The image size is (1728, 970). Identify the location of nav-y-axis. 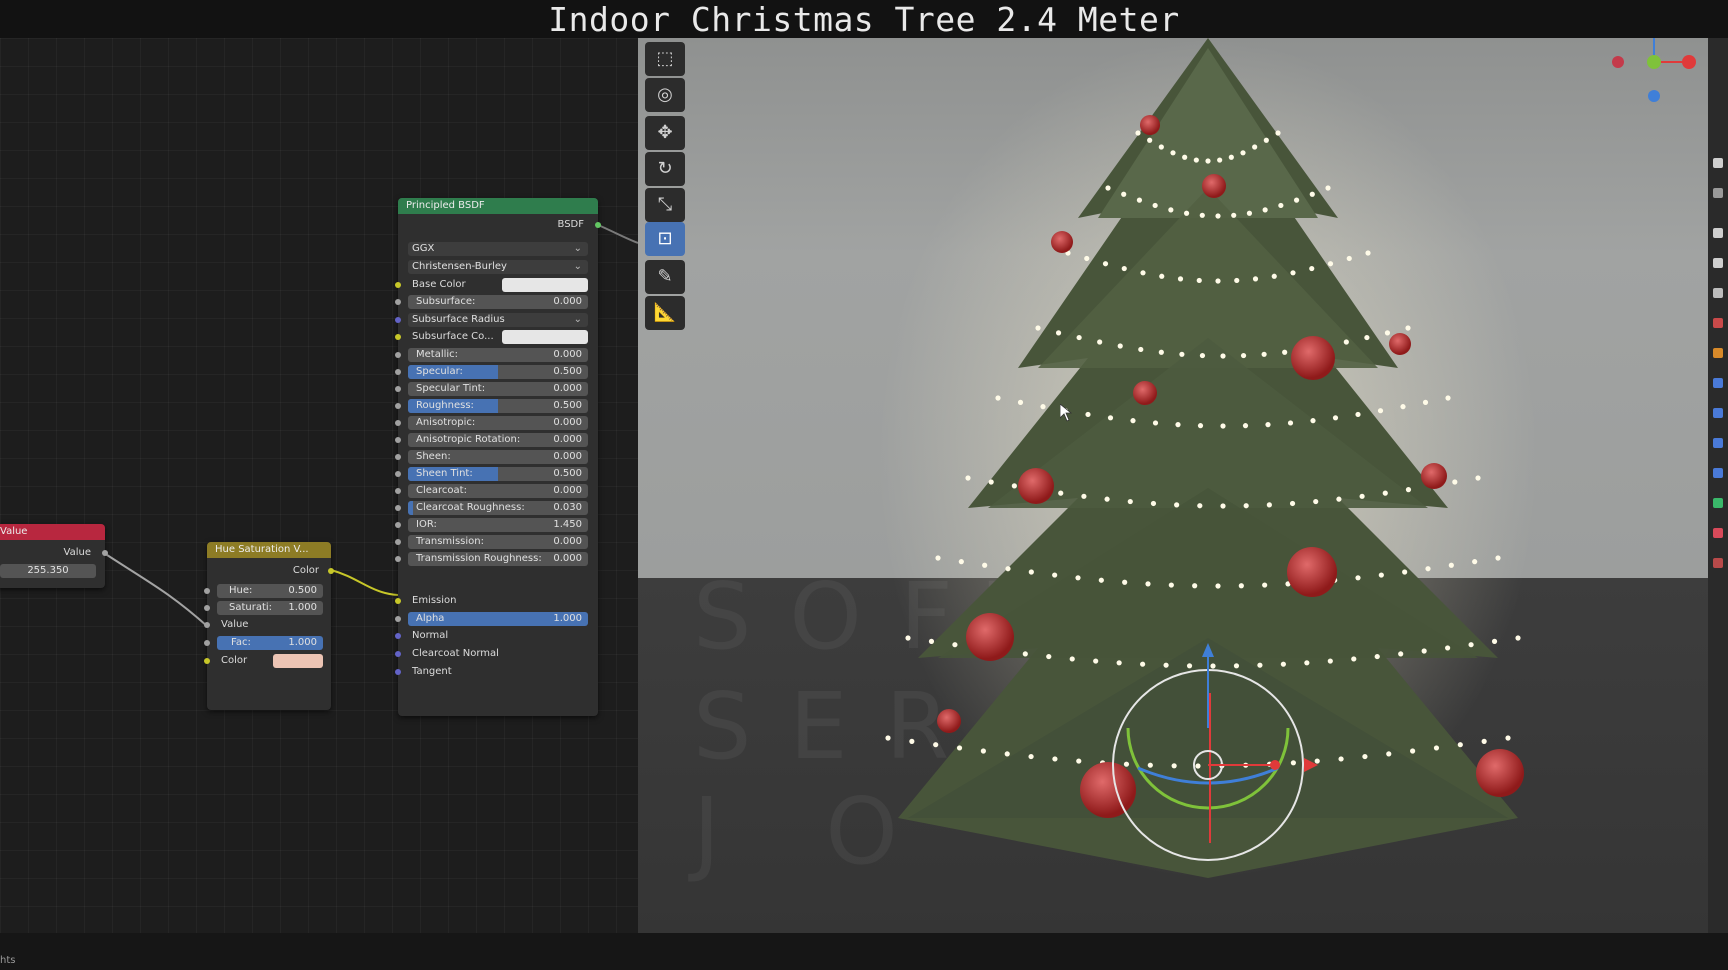
(1654, 62).